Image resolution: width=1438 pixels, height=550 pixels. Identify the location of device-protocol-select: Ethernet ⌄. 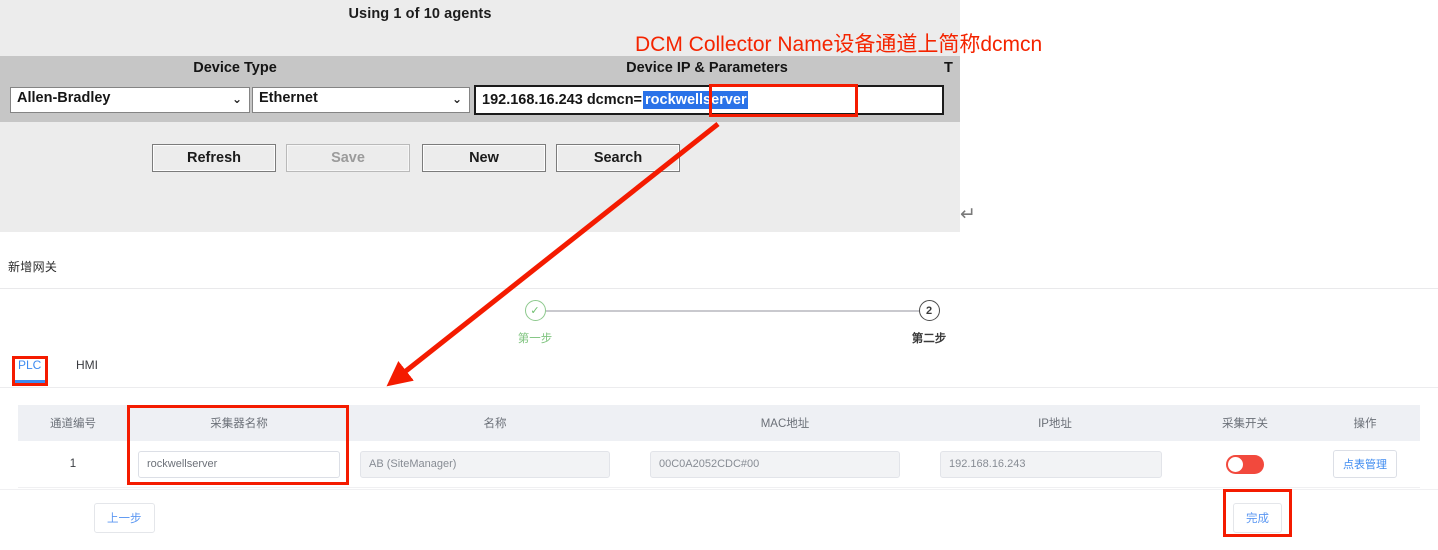
(361, 100).